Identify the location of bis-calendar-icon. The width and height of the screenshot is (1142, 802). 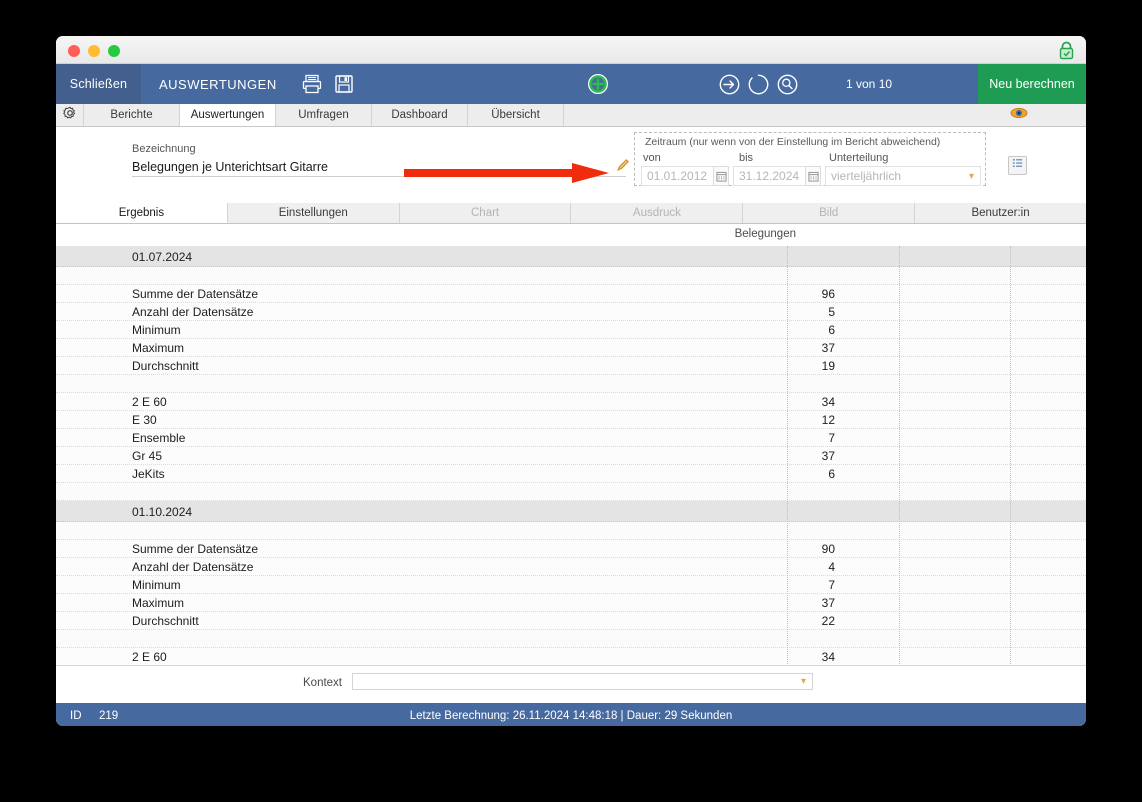
(813, 176).